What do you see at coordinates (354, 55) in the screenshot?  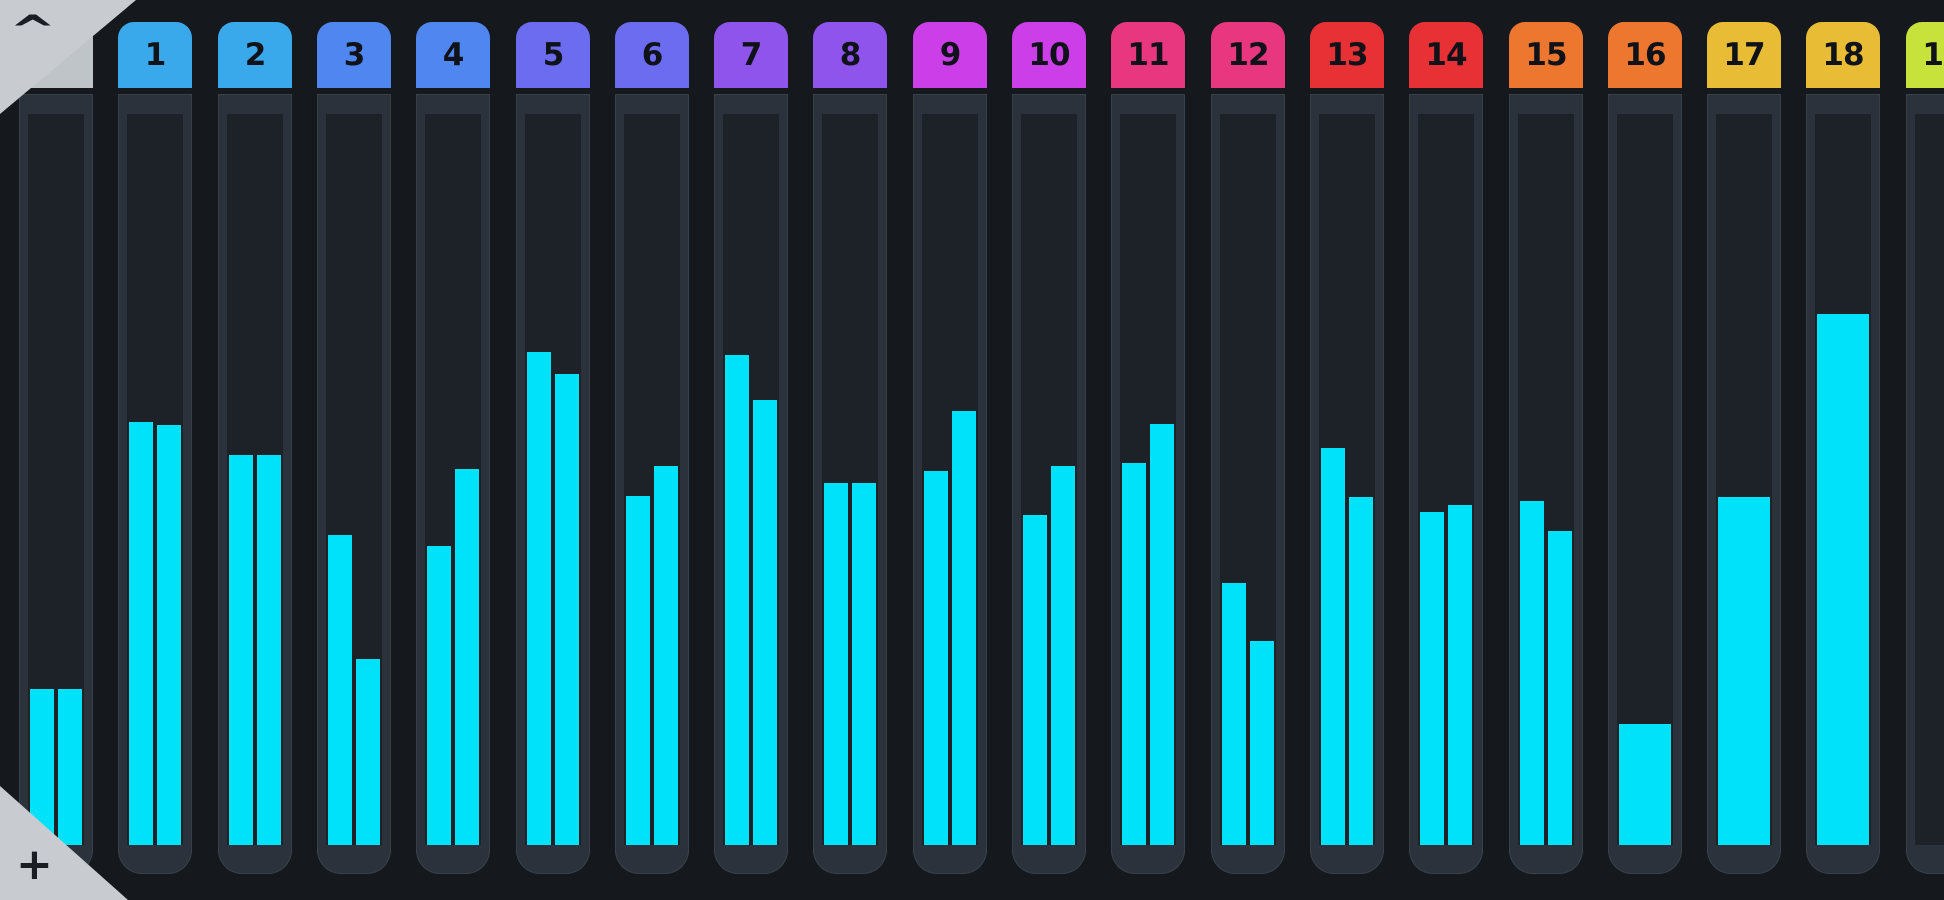 I see `channel-tab-3: 3` at bounding box center [354, 55].